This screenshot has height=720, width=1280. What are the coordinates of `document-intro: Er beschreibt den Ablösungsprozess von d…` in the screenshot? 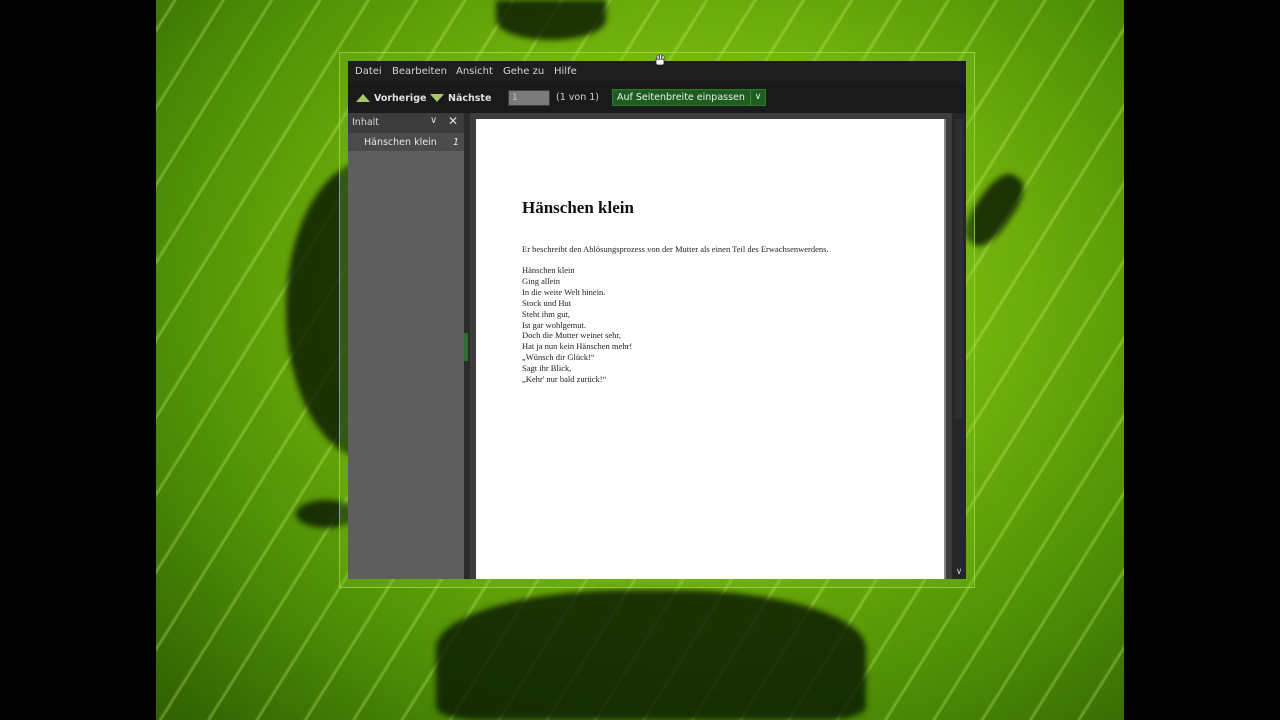 It's located at (675, 249).